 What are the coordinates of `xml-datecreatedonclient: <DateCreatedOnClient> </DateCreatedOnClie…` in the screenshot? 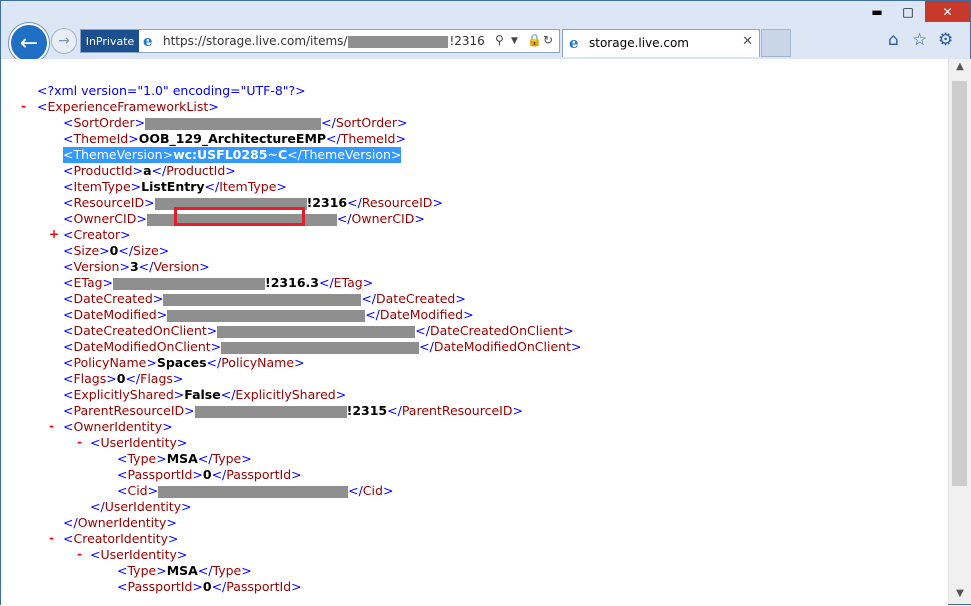 It's located at (318, 330).